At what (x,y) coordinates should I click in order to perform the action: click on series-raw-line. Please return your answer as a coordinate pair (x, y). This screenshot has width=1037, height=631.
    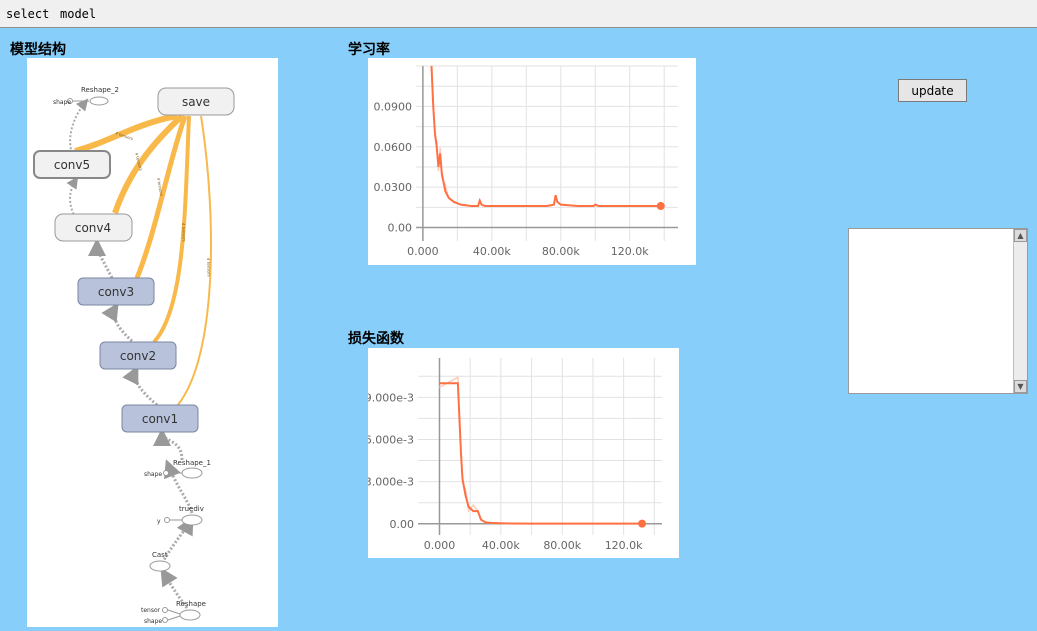
    Looking at the image, I should click on (546, 138).